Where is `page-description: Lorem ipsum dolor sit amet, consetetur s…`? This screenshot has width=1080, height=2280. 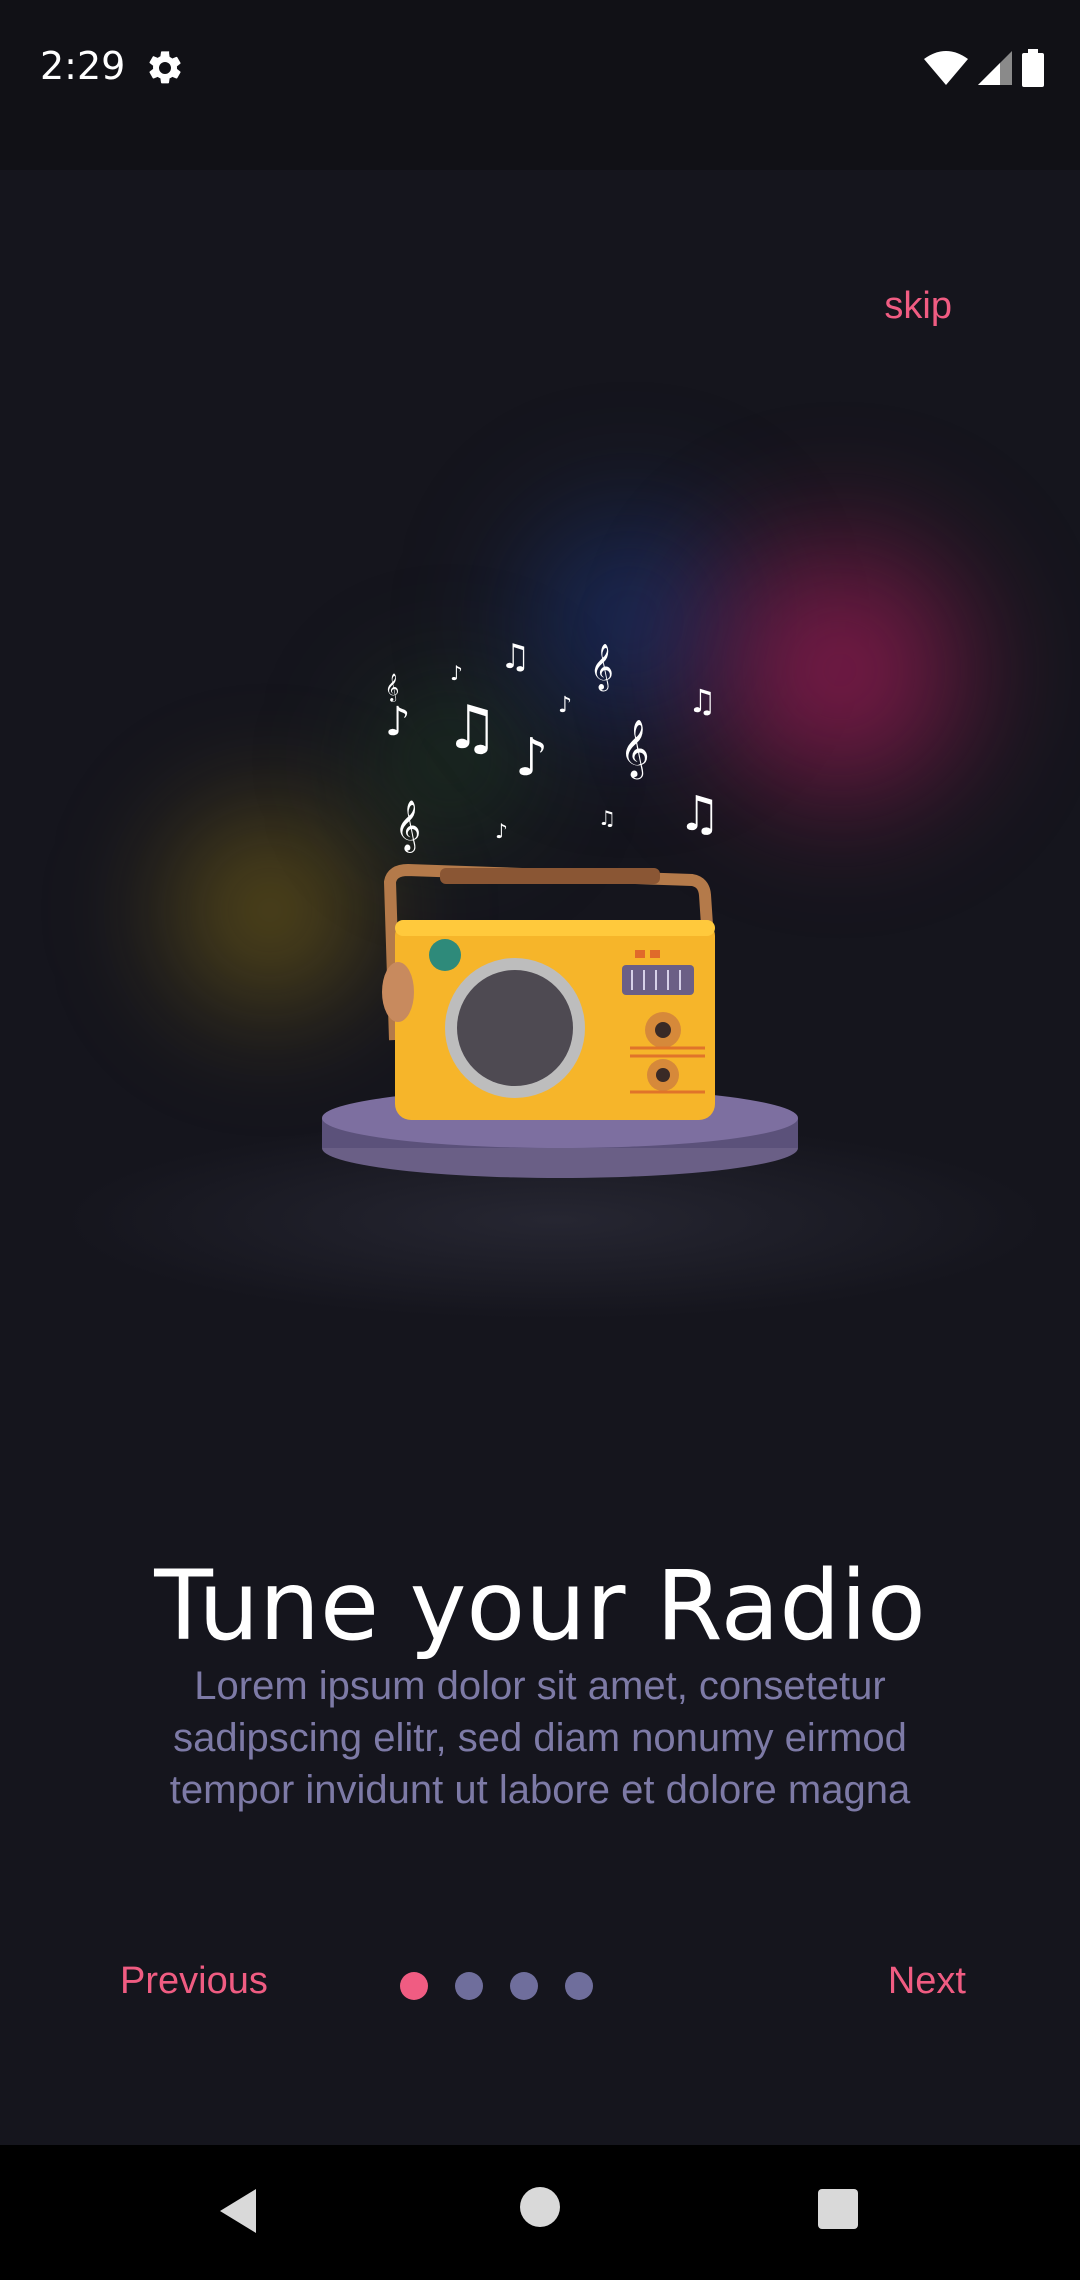 page-description: Lorem ipsum dolor sit amet, consetetur s… is located at coordinates (540, 1738).